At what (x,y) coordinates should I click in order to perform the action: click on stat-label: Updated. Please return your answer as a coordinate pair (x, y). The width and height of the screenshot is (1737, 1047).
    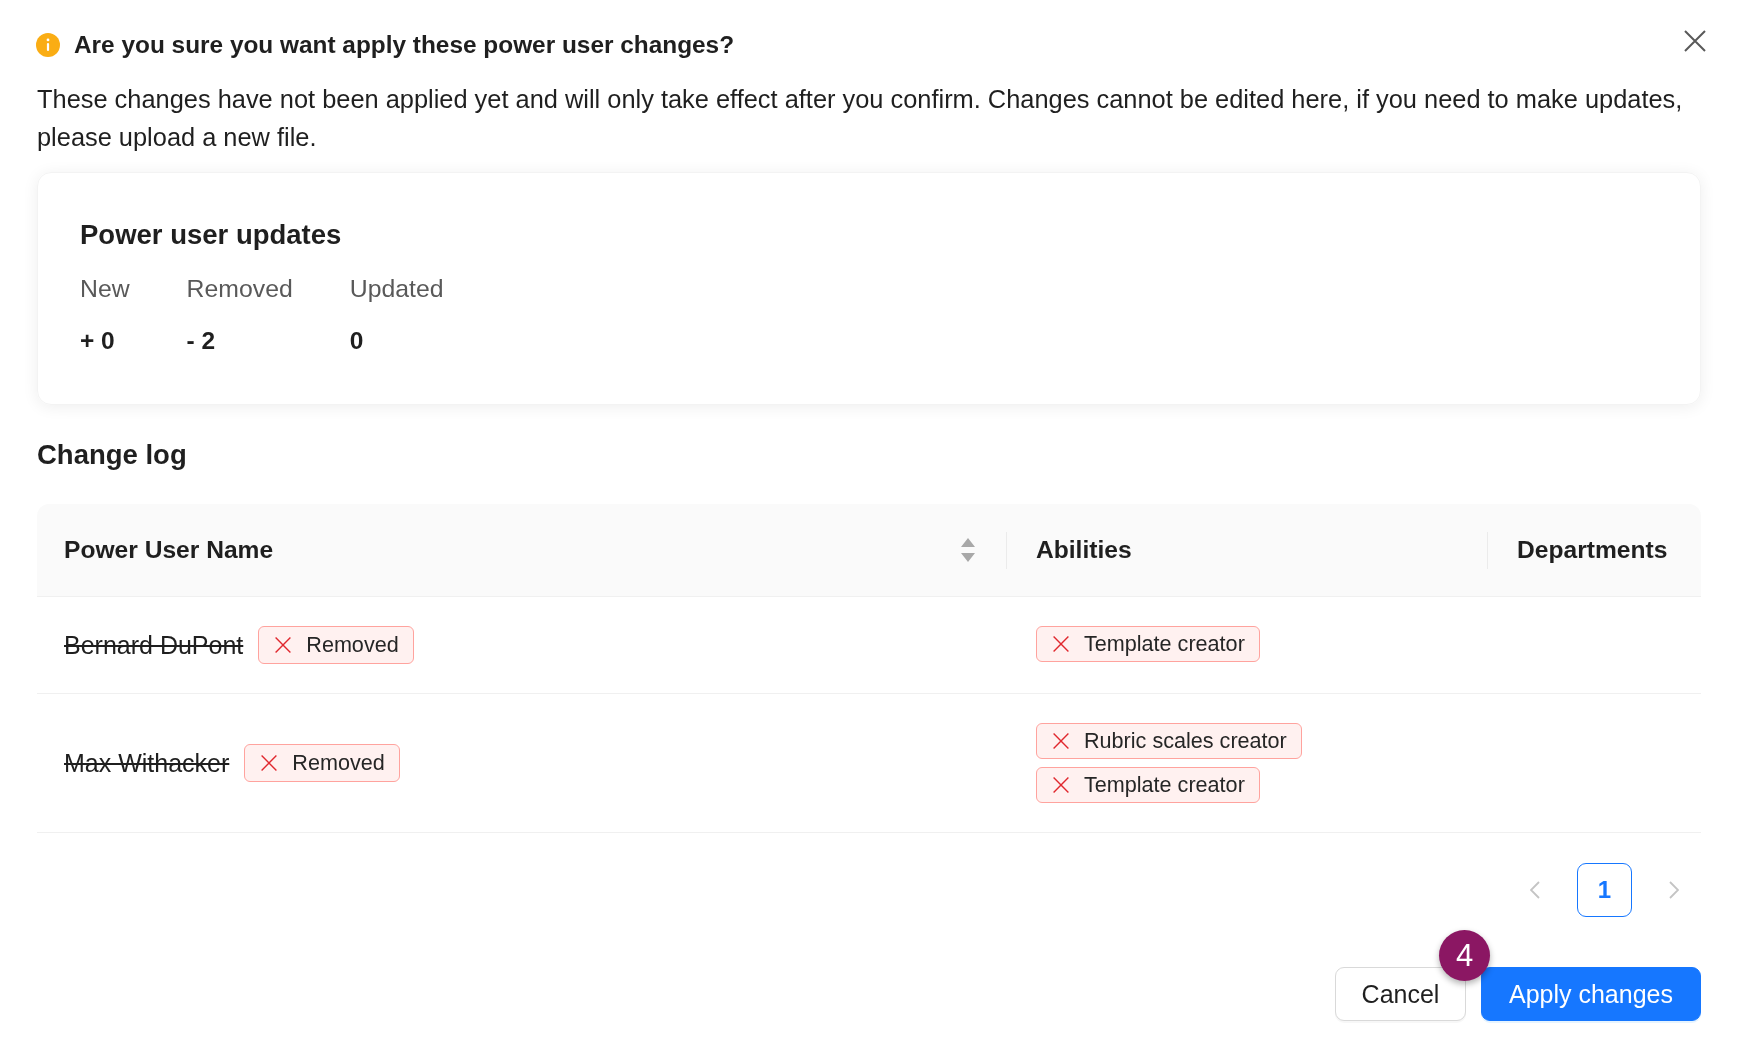
    Looking at the image, I should click on (396, 289).